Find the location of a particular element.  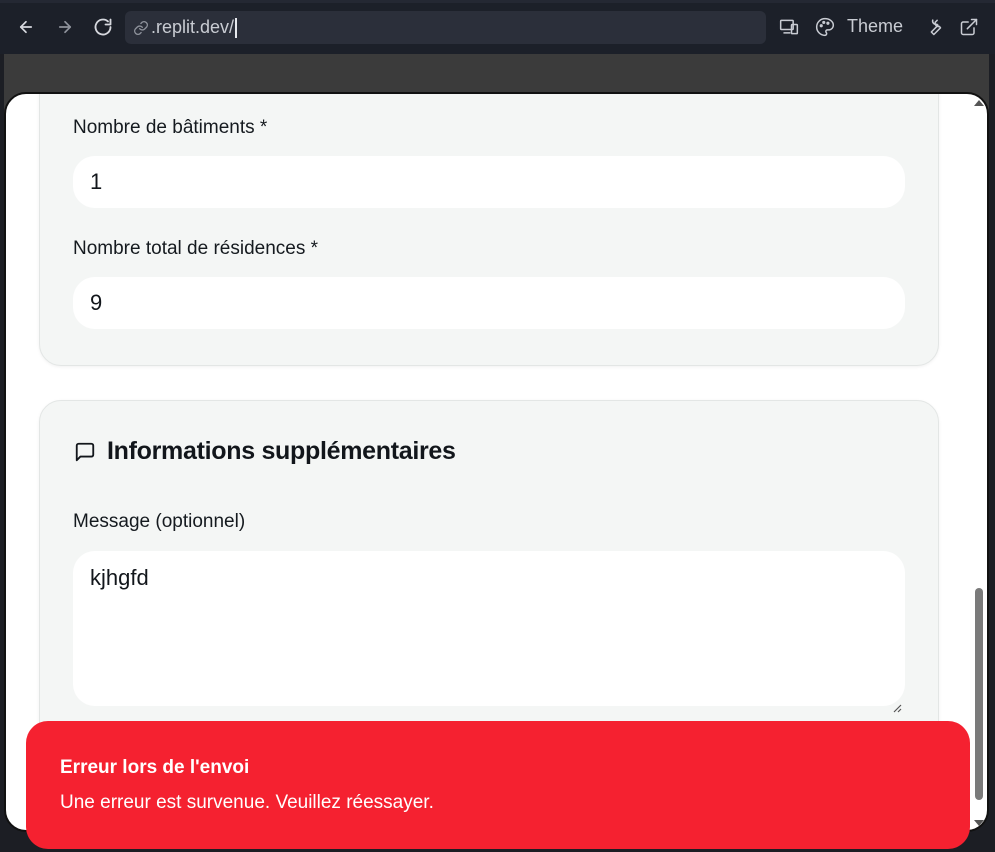

back-arrow-icon is located at coordinates (26, 27).